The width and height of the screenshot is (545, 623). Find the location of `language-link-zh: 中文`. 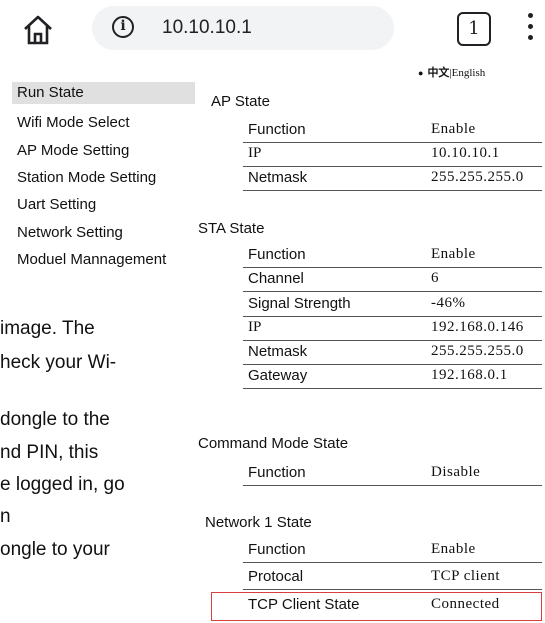

language-link-zh: 中文 is located at coordinates (438, 72).